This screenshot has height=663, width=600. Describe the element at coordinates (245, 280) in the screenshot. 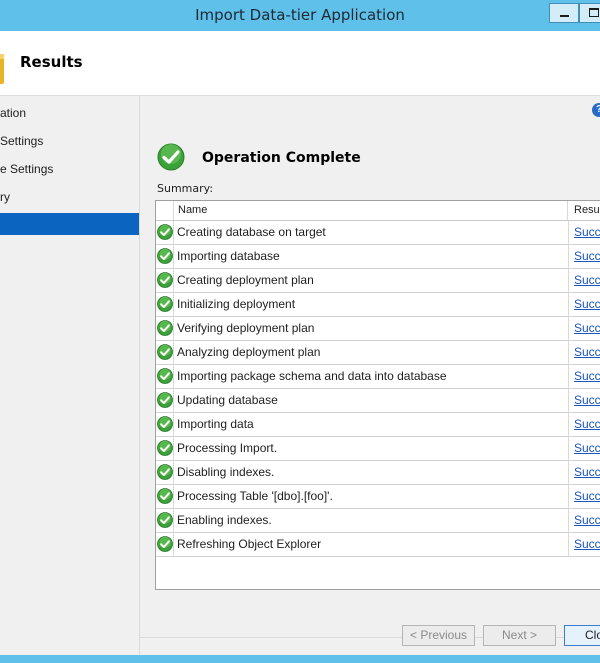

I see `row-name: Creating deployment plan` at that location.